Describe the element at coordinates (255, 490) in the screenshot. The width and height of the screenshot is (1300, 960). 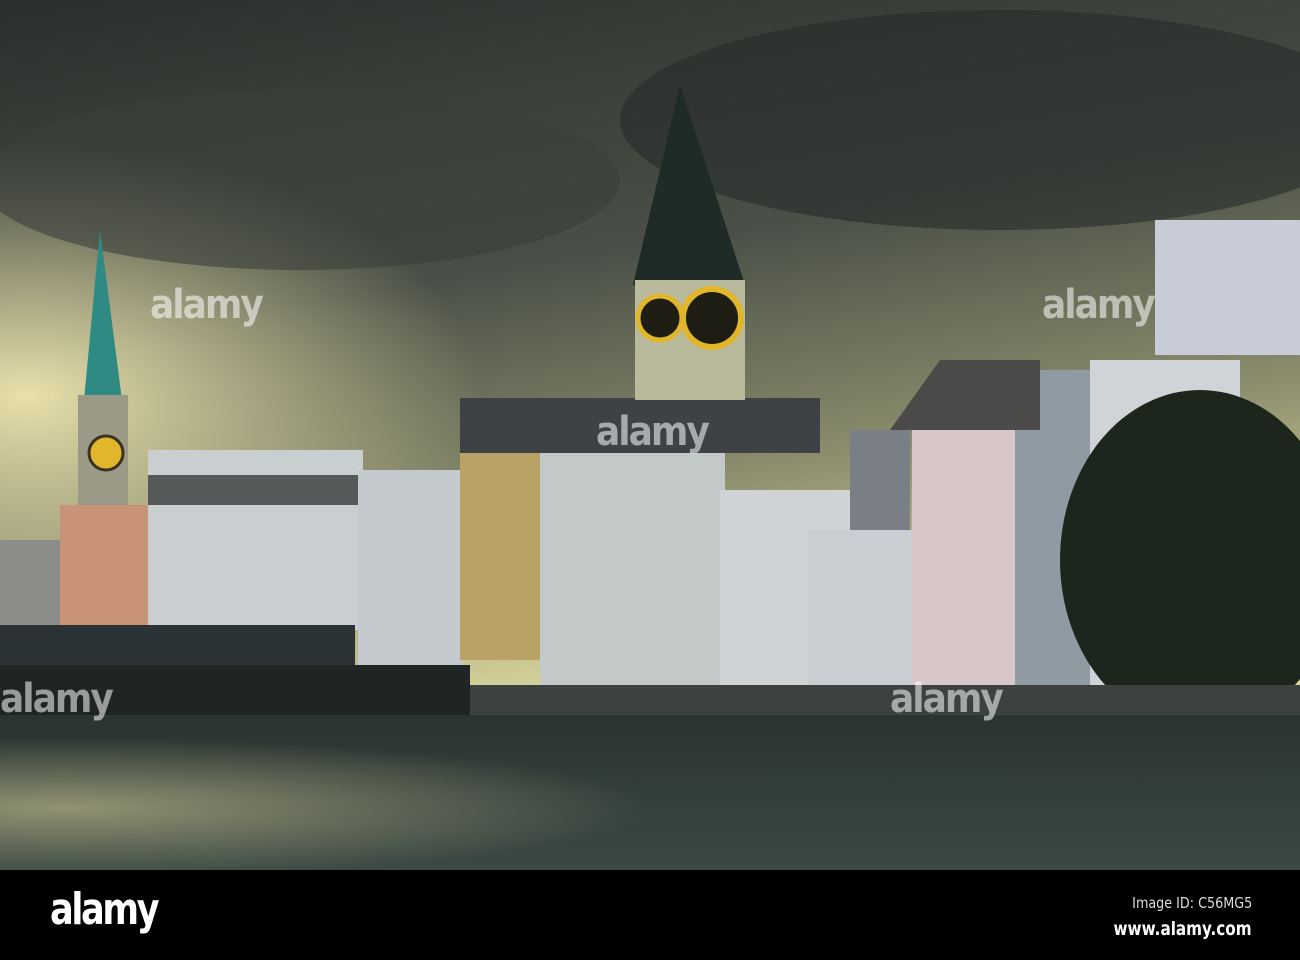
I see `roof` at that location.